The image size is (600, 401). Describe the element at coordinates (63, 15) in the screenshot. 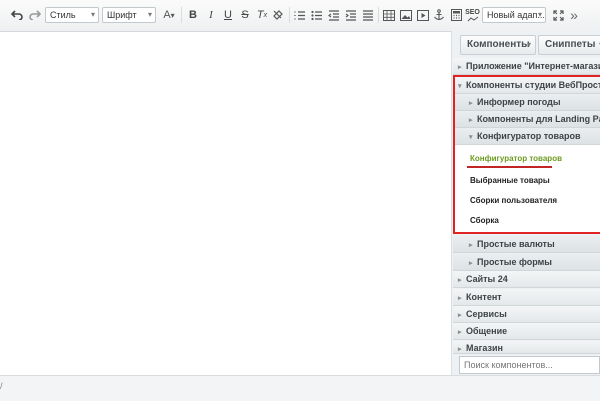

I see `style-select-label: Стиль` at that location.